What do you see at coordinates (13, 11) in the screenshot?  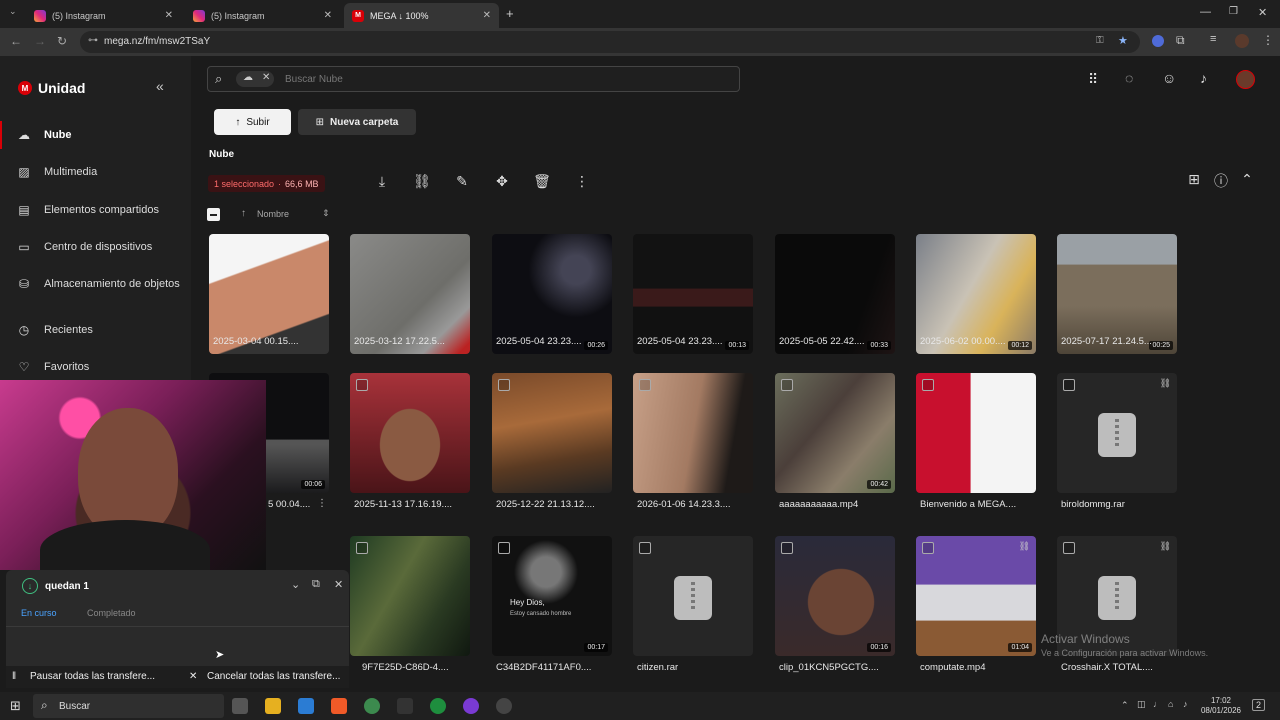 I see `tab-search-icon: ⌄` at bounding box center [13, 11].